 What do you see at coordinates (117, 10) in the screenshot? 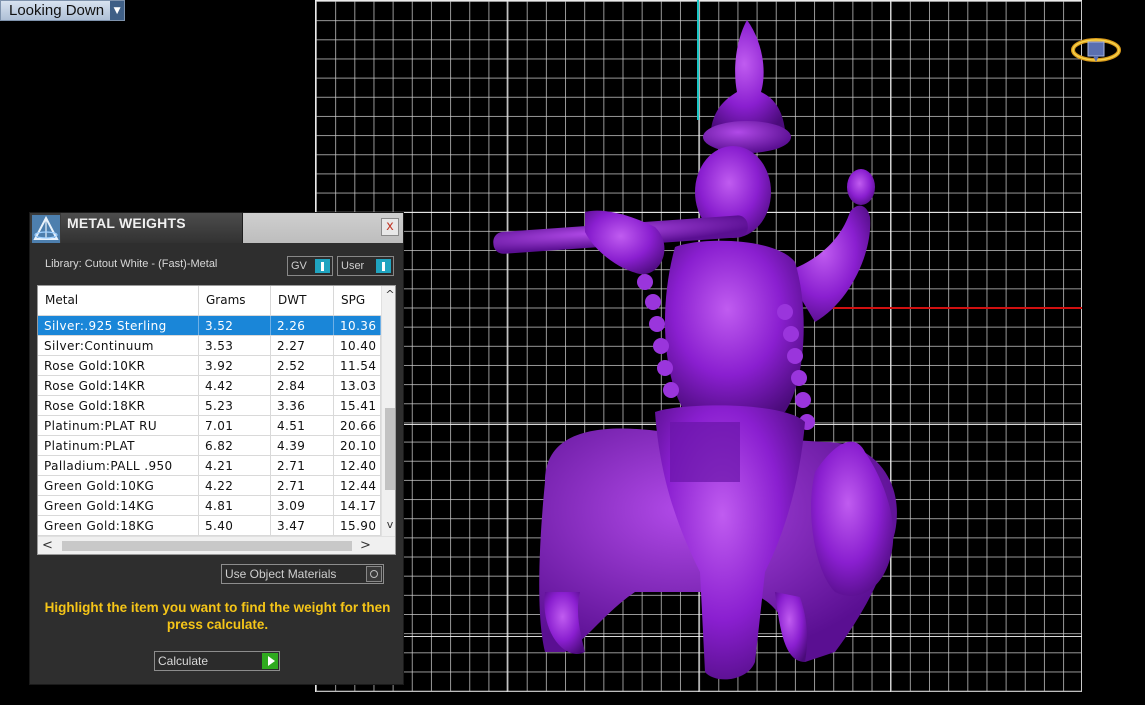
I see `chevron-down-icon: ▼` at bounding box center [117, 10].